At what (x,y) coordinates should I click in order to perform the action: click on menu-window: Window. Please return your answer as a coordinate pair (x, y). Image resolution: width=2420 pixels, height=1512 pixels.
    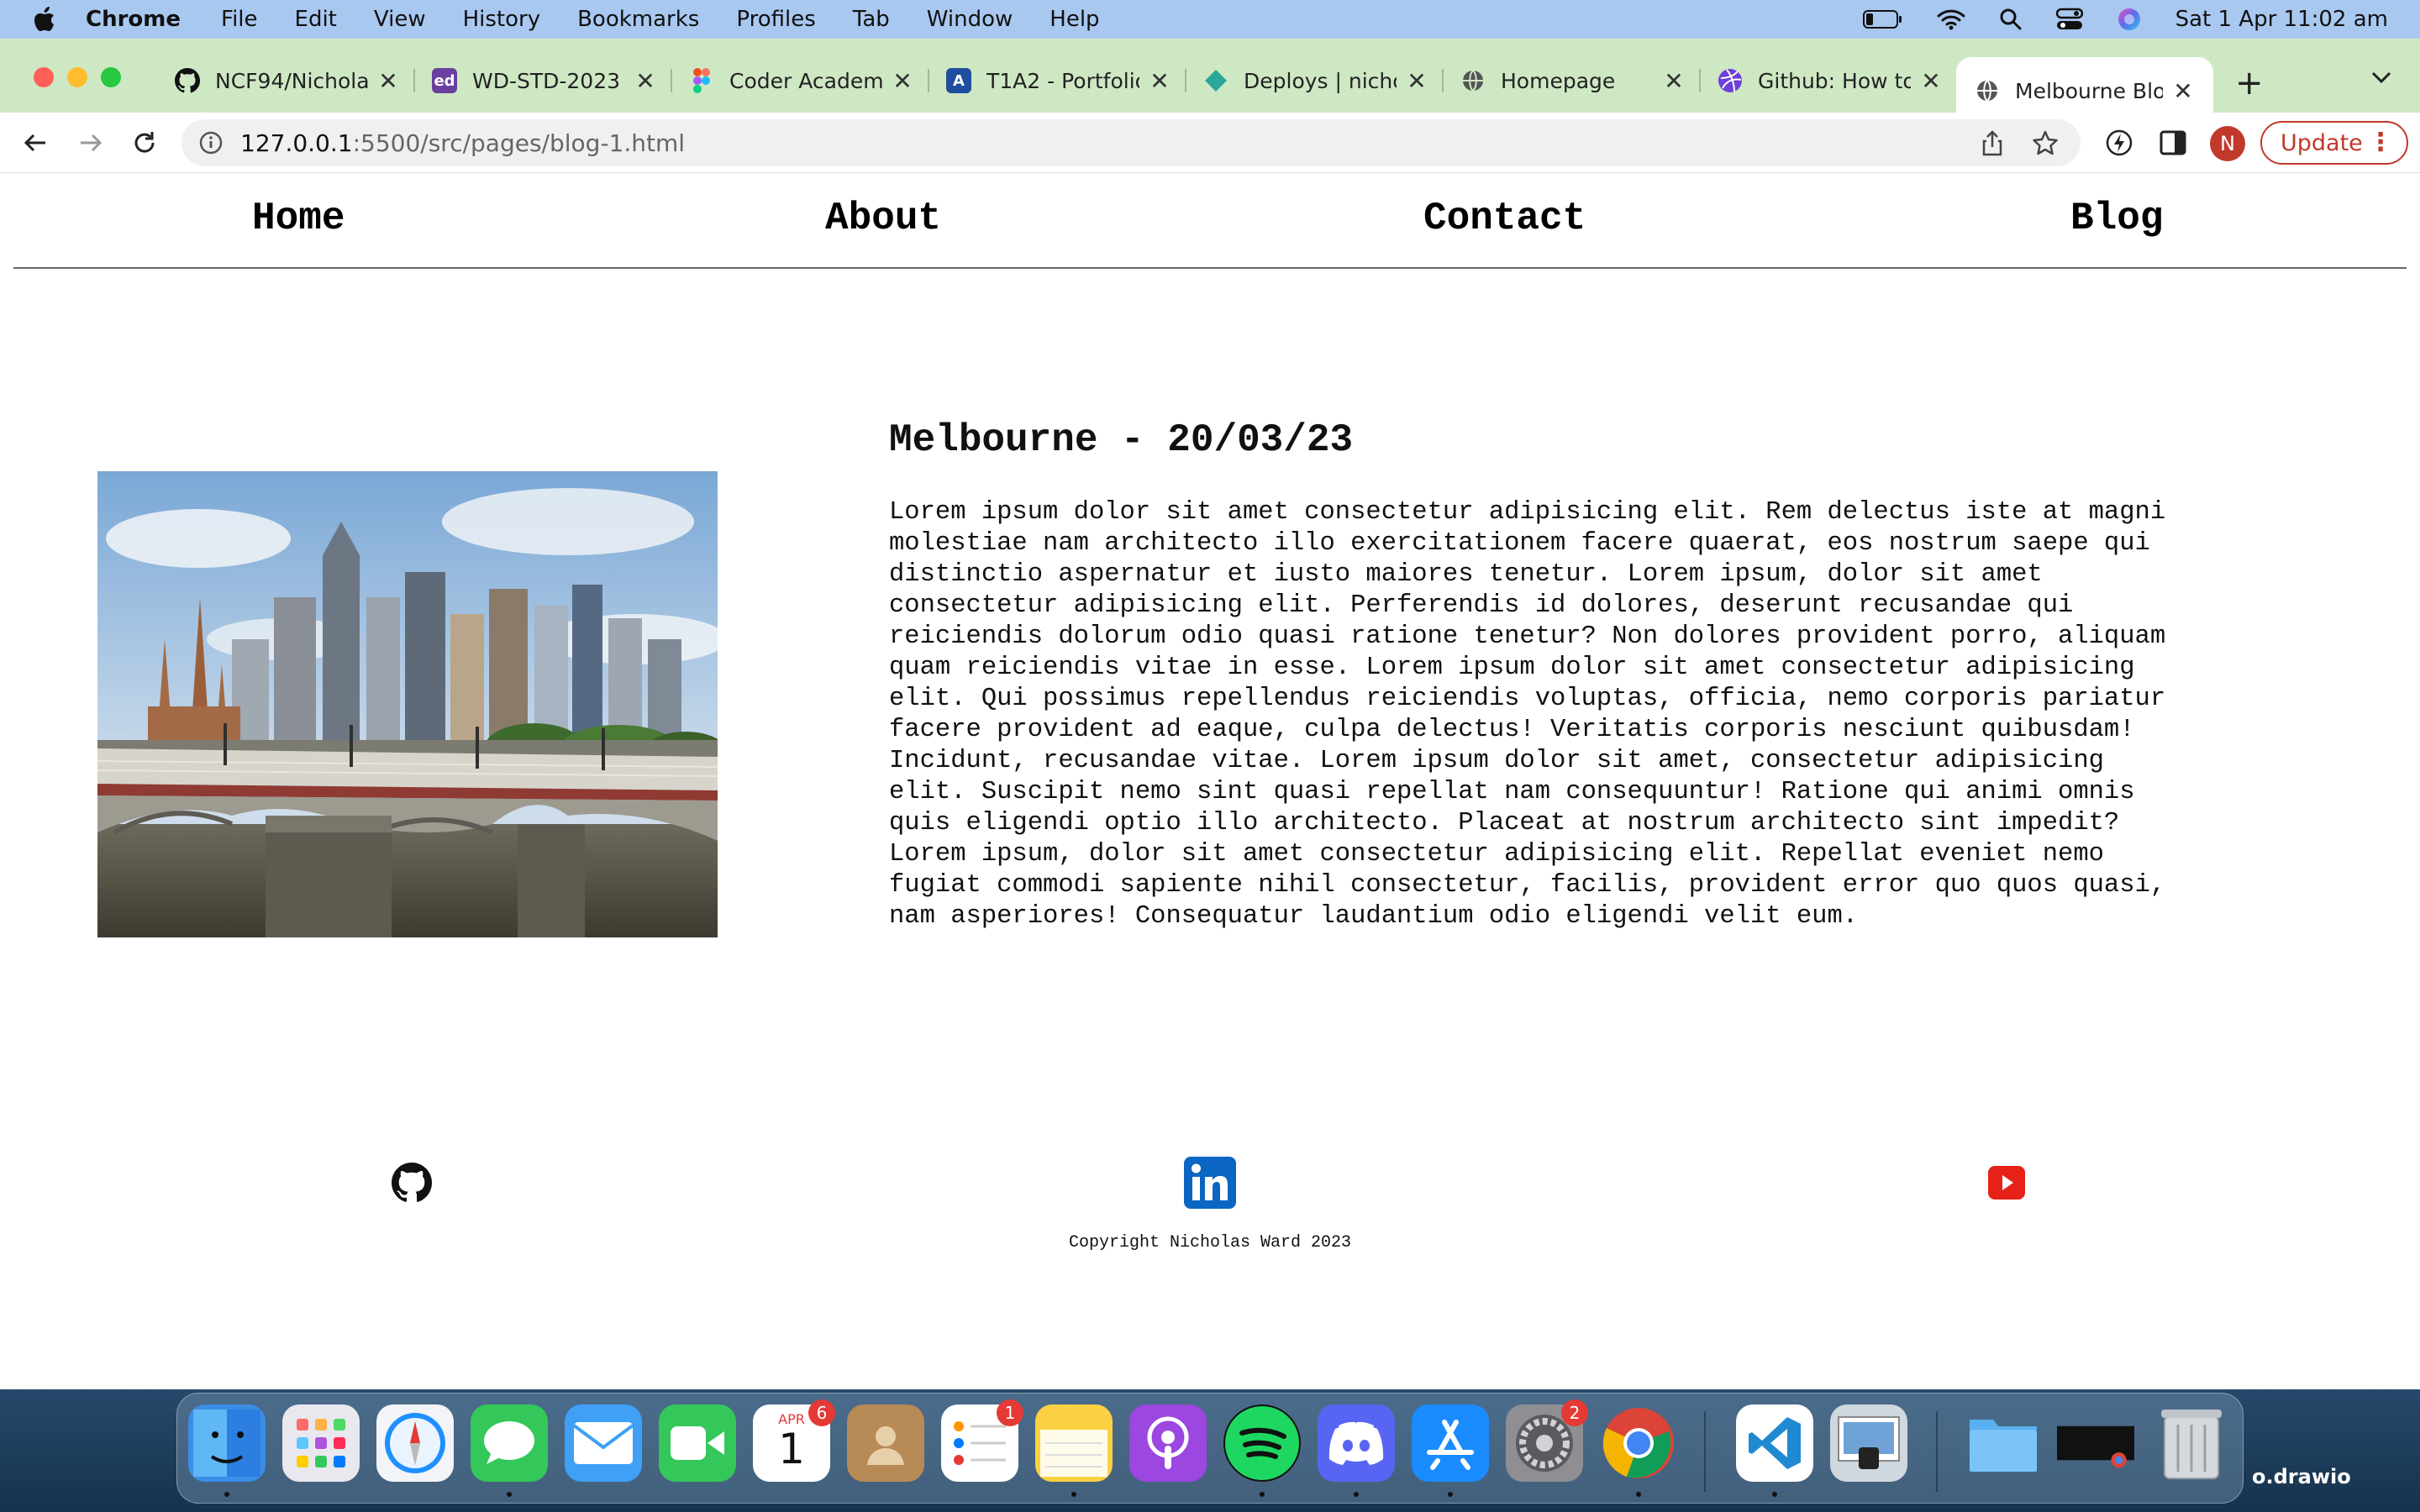
    Looking at the image, I should click on (970, 19).